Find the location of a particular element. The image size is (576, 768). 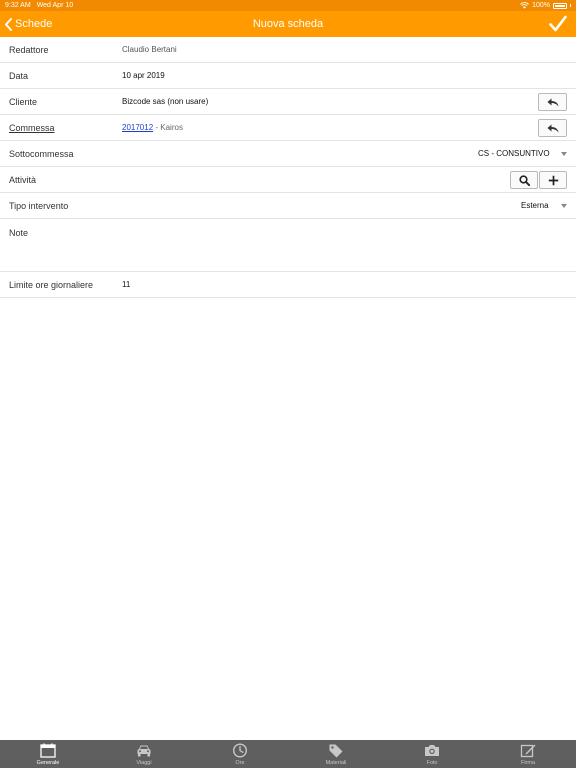

nav-bar: Schede Nuova scheda is located at coordinates (288, 24).